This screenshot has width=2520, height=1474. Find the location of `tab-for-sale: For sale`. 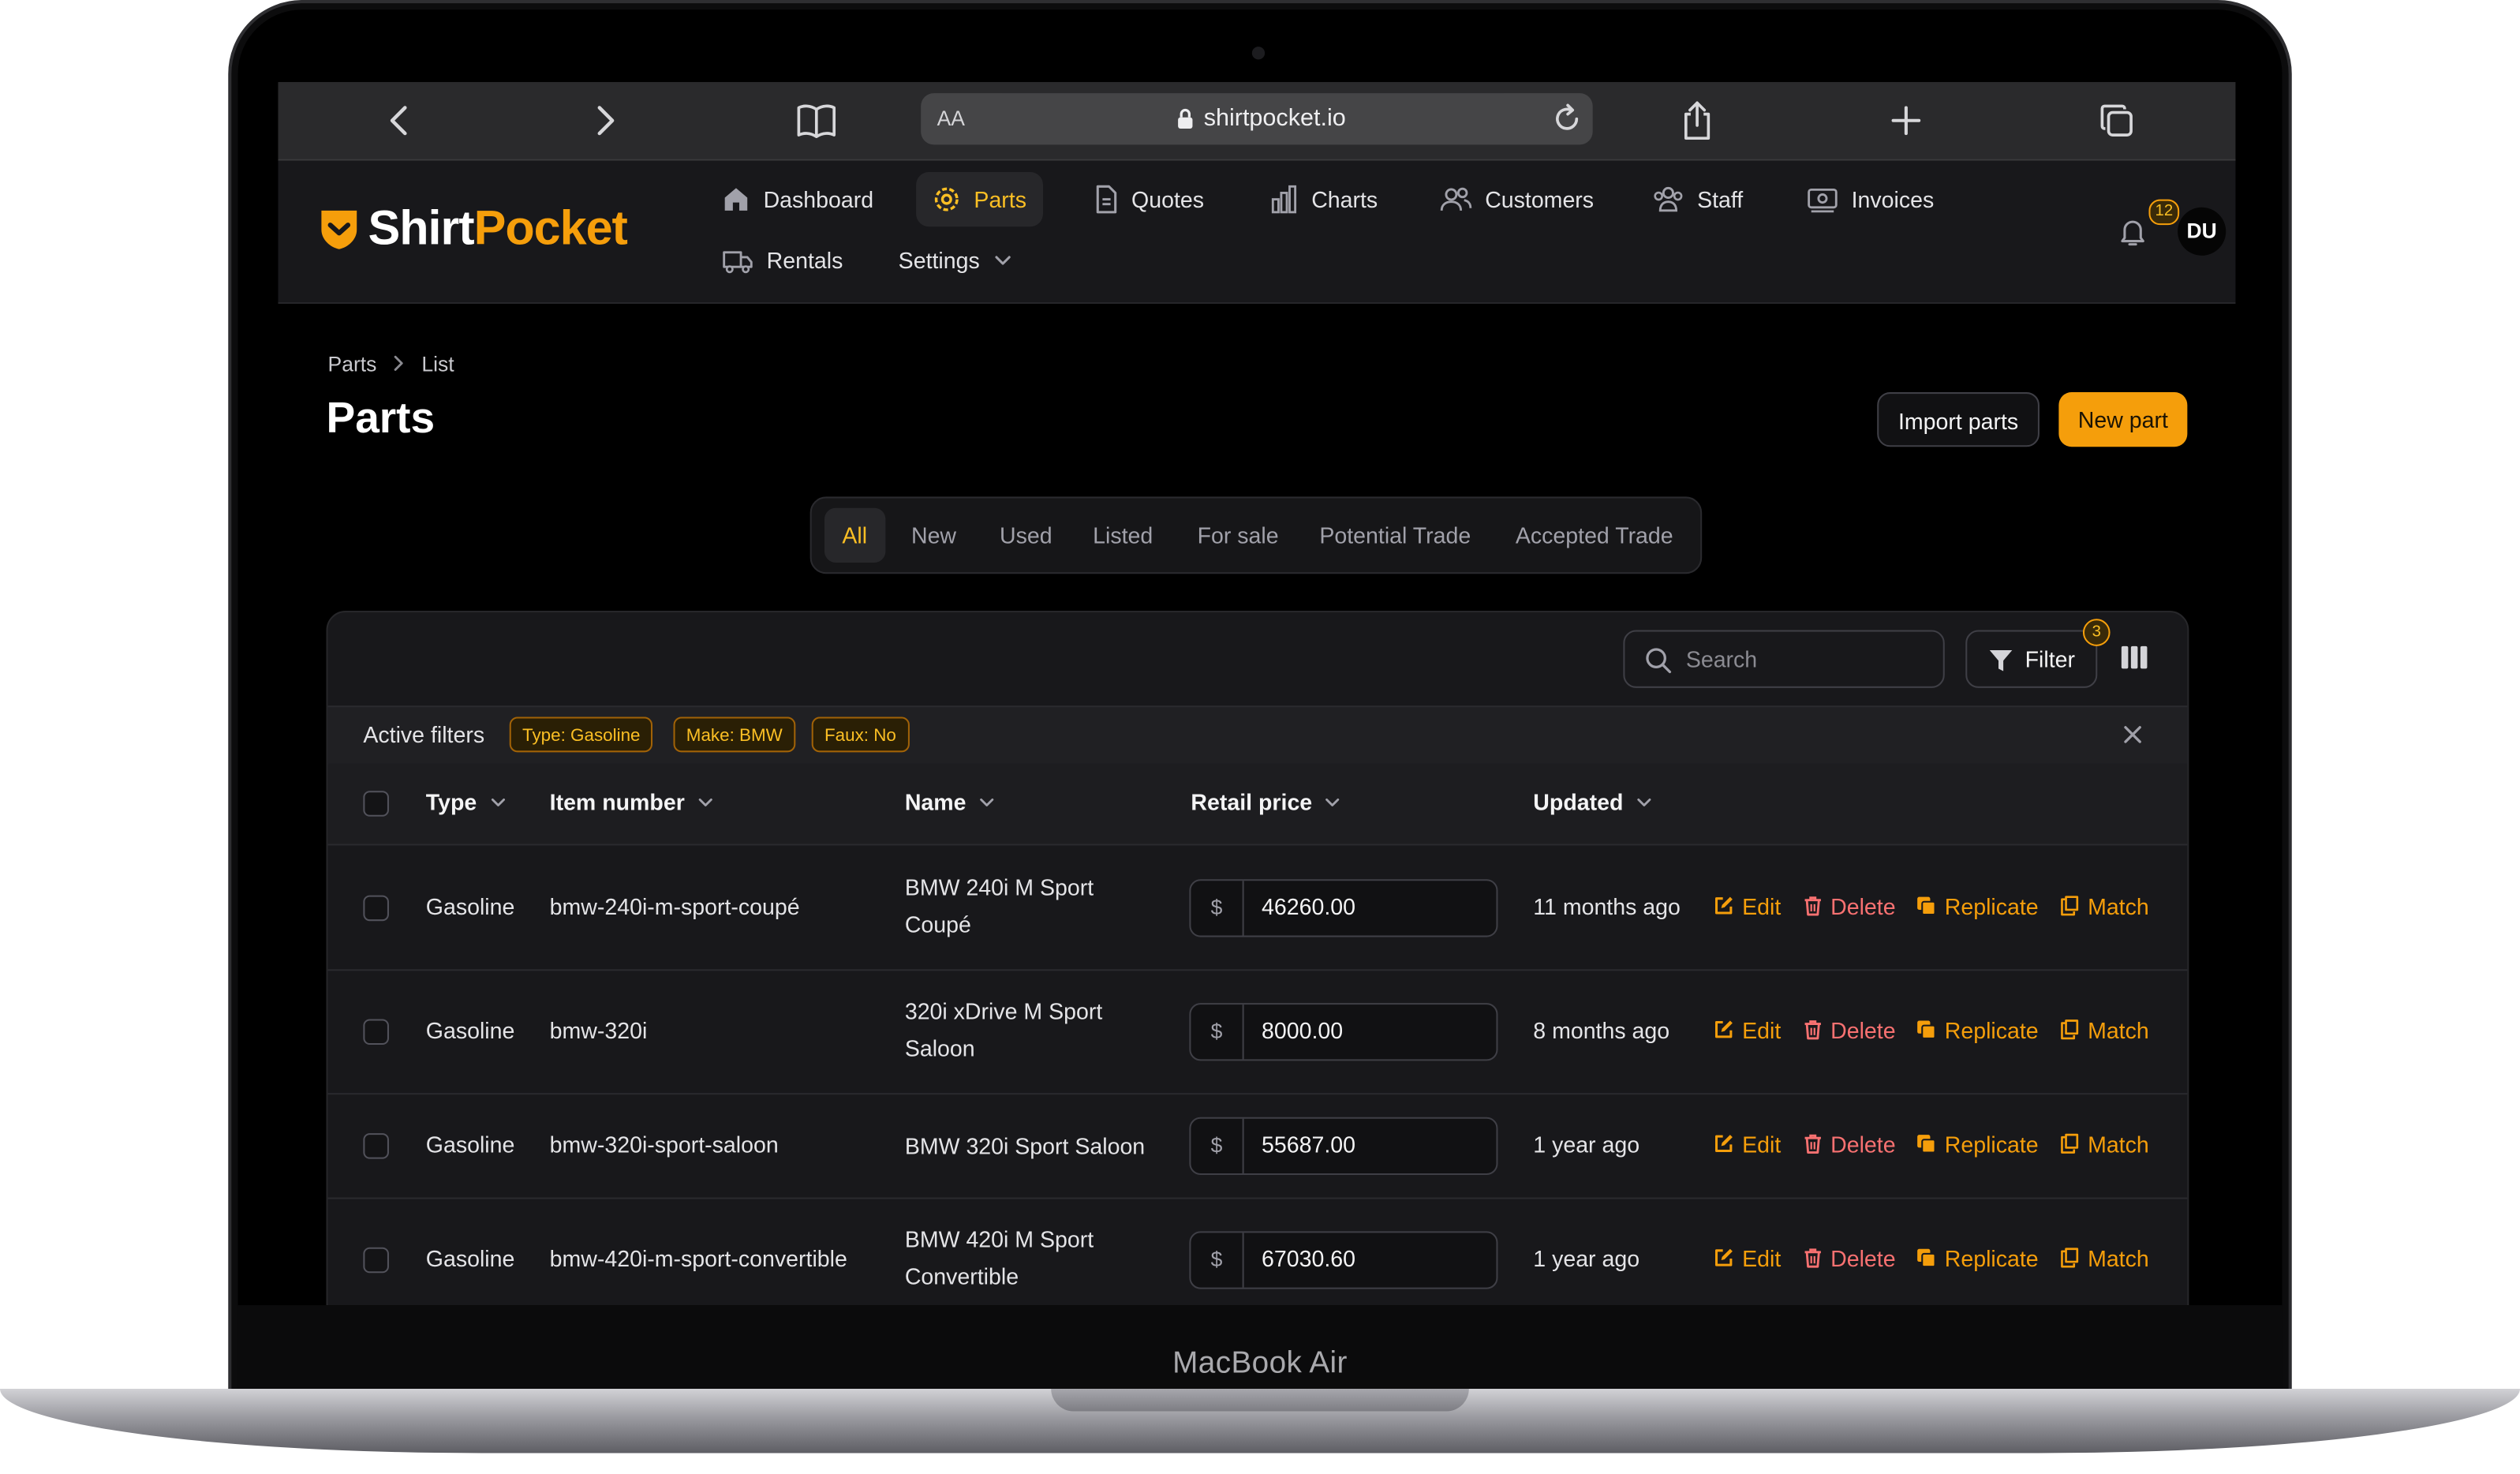

tab-for-sale: For sale is located at coordinates (1238, 535).